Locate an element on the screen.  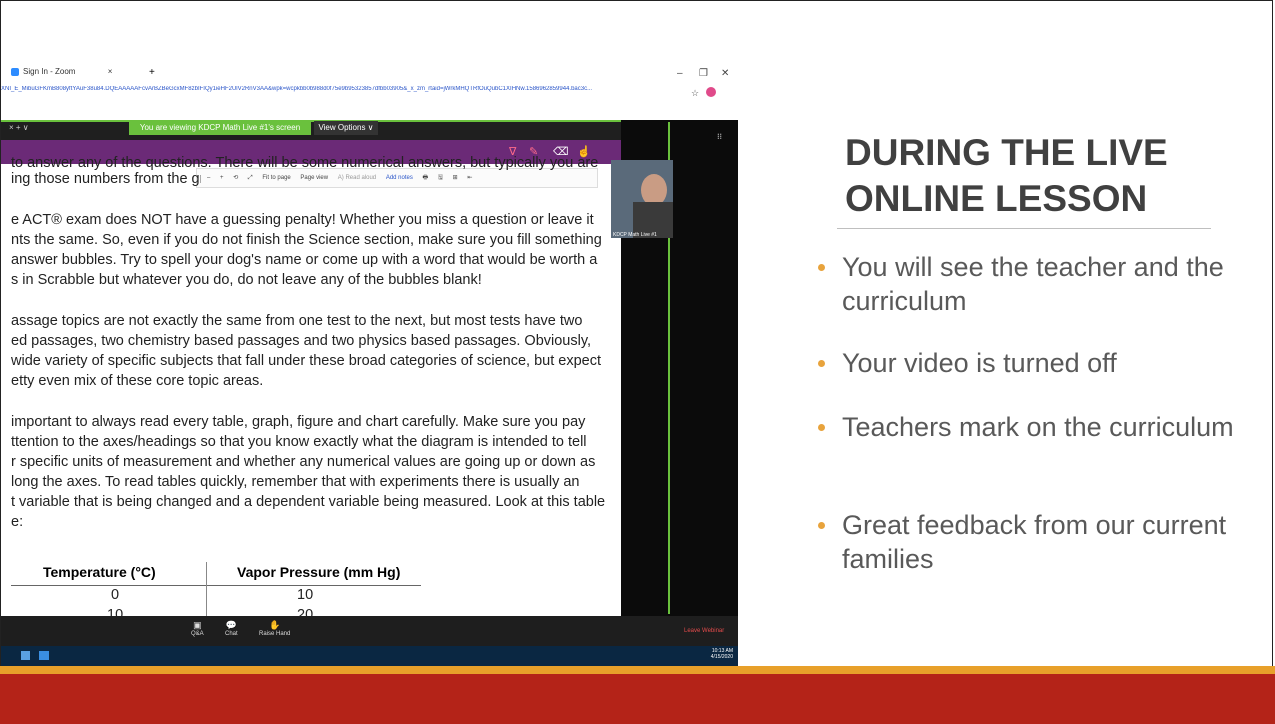
footer-bar is located at coordinates (637, 699).